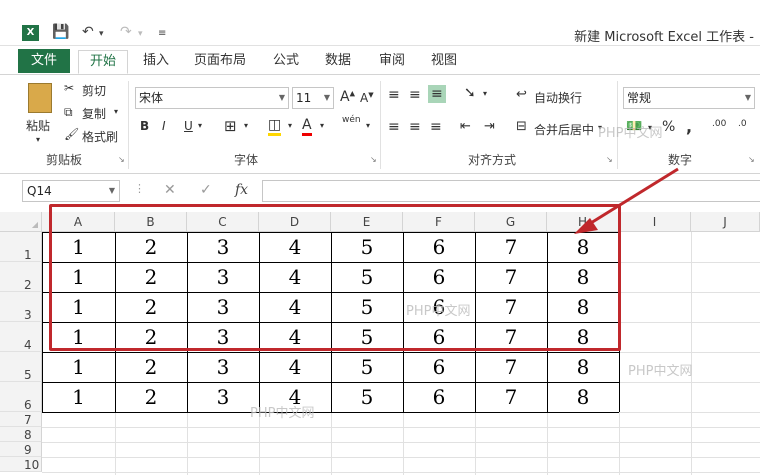 Image resolution: width=760 pixels, height=475 pixels. What do you see at coordinates (322, 125) in the screenshot?
I see `font-color-dropdown-icon: ▾` at bounding box center [322, 125].